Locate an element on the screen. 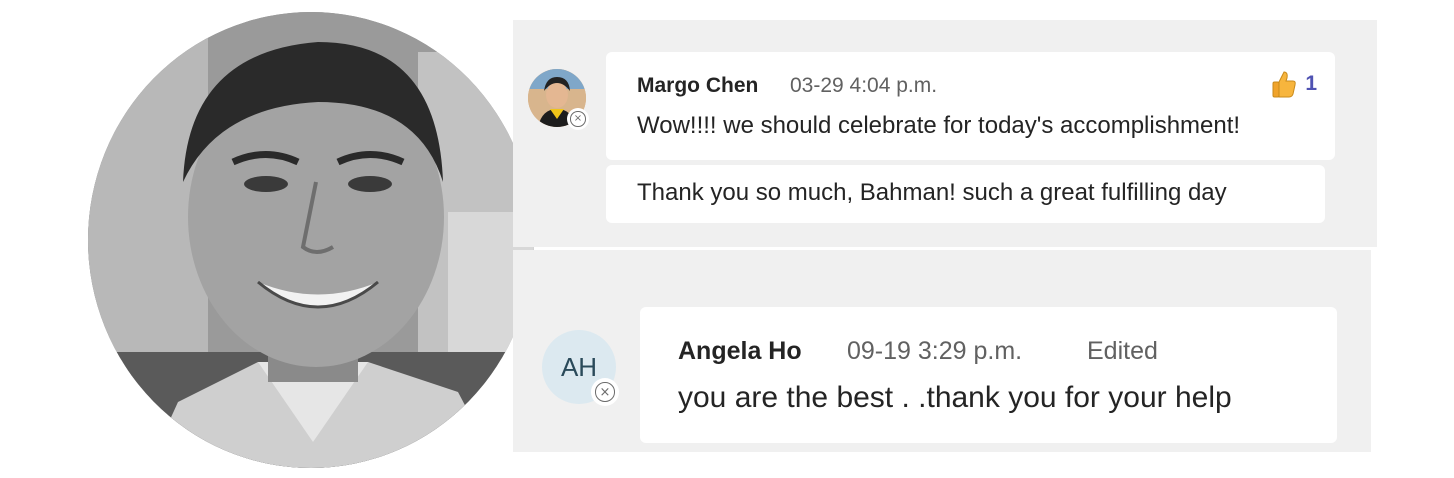  reaction-badge: 1 is located at coordinates (1294, 84).